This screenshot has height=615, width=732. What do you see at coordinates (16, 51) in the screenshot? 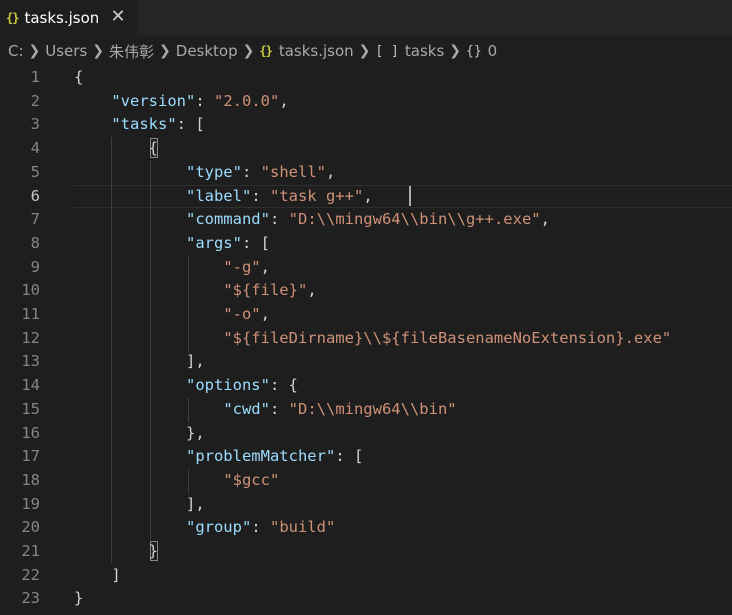
I see `breadcrumb-item-drive: C:` at bounding box center [16, 51].